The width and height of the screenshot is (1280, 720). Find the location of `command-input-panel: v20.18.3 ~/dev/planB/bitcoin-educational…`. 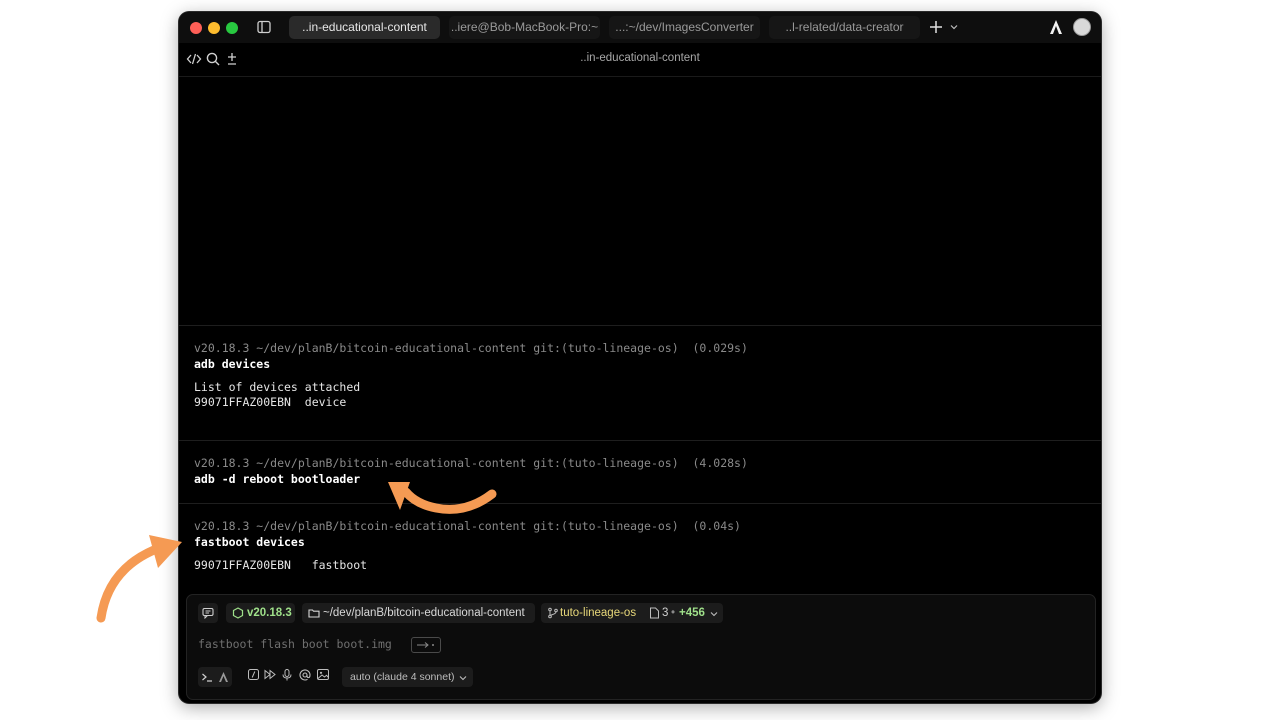

command-input-panel: v20.18.3 ~/dev/planB/bitcoin-educational… is located at coordinates (641, 647).